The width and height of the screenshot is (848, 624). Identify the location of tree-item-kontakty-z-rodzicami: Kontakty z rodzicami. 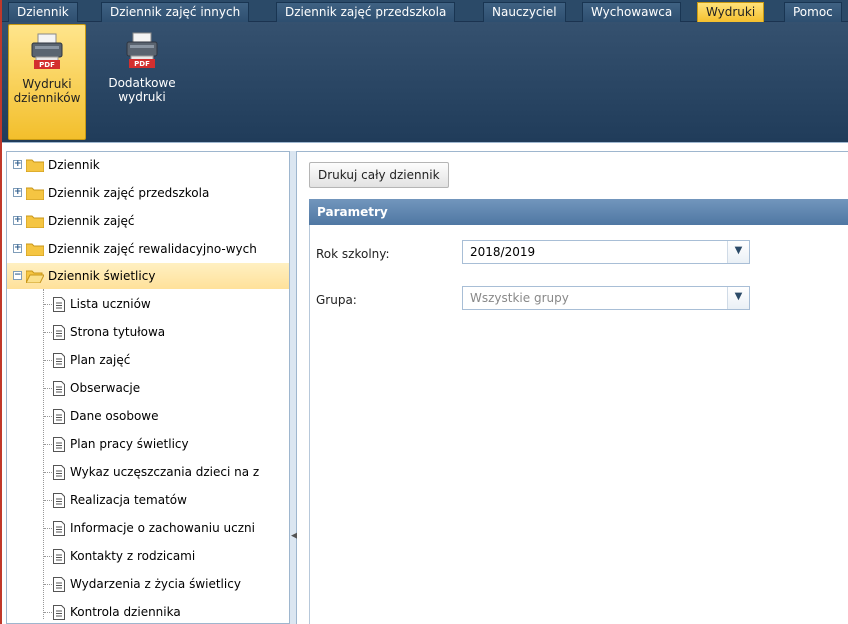
(148, 556).